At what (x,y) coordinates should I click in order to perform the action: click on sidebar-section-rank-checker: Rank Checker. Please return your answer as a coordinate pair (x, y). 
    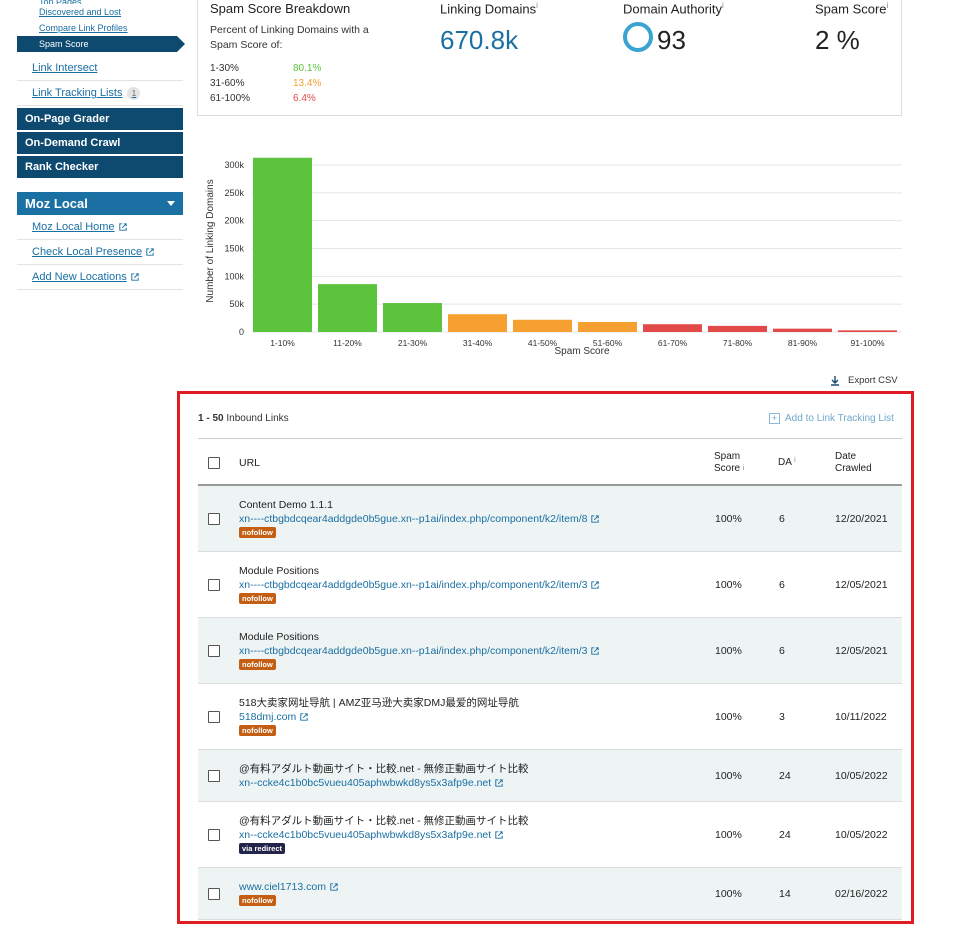
    Looking at the image, I should click on (100, 167).